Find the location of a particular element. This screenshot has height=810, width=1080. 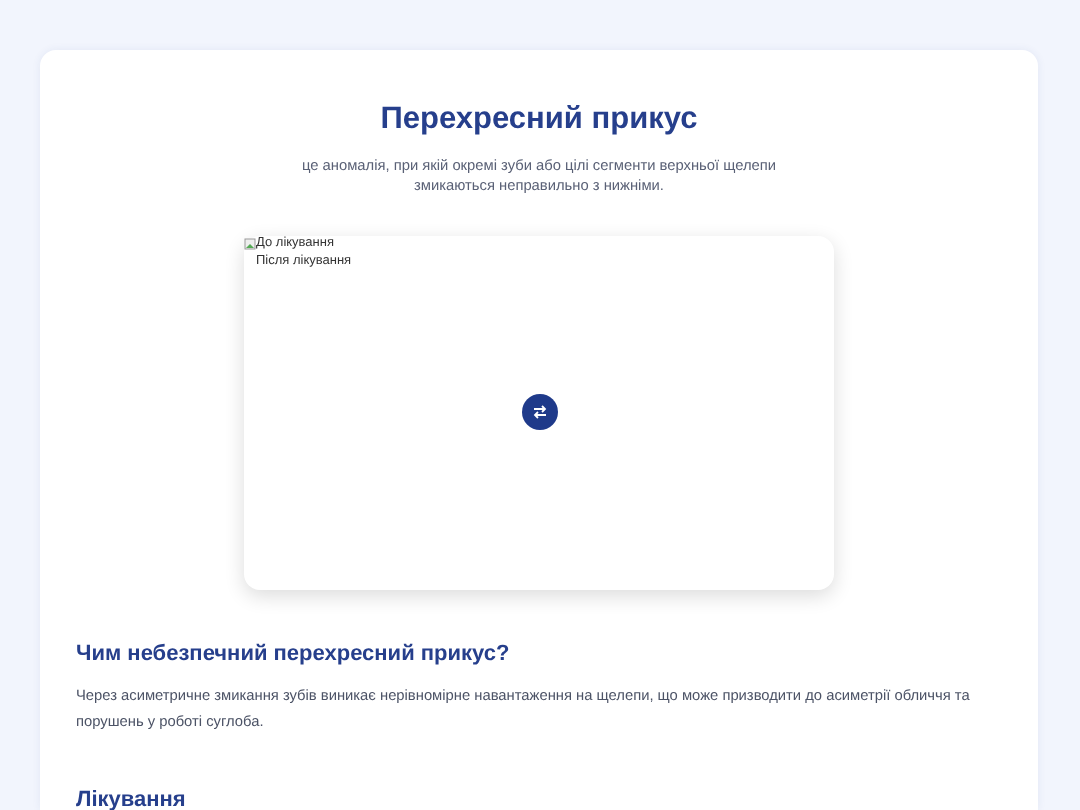

broken-image-icon is located at coordinates (250, 244).